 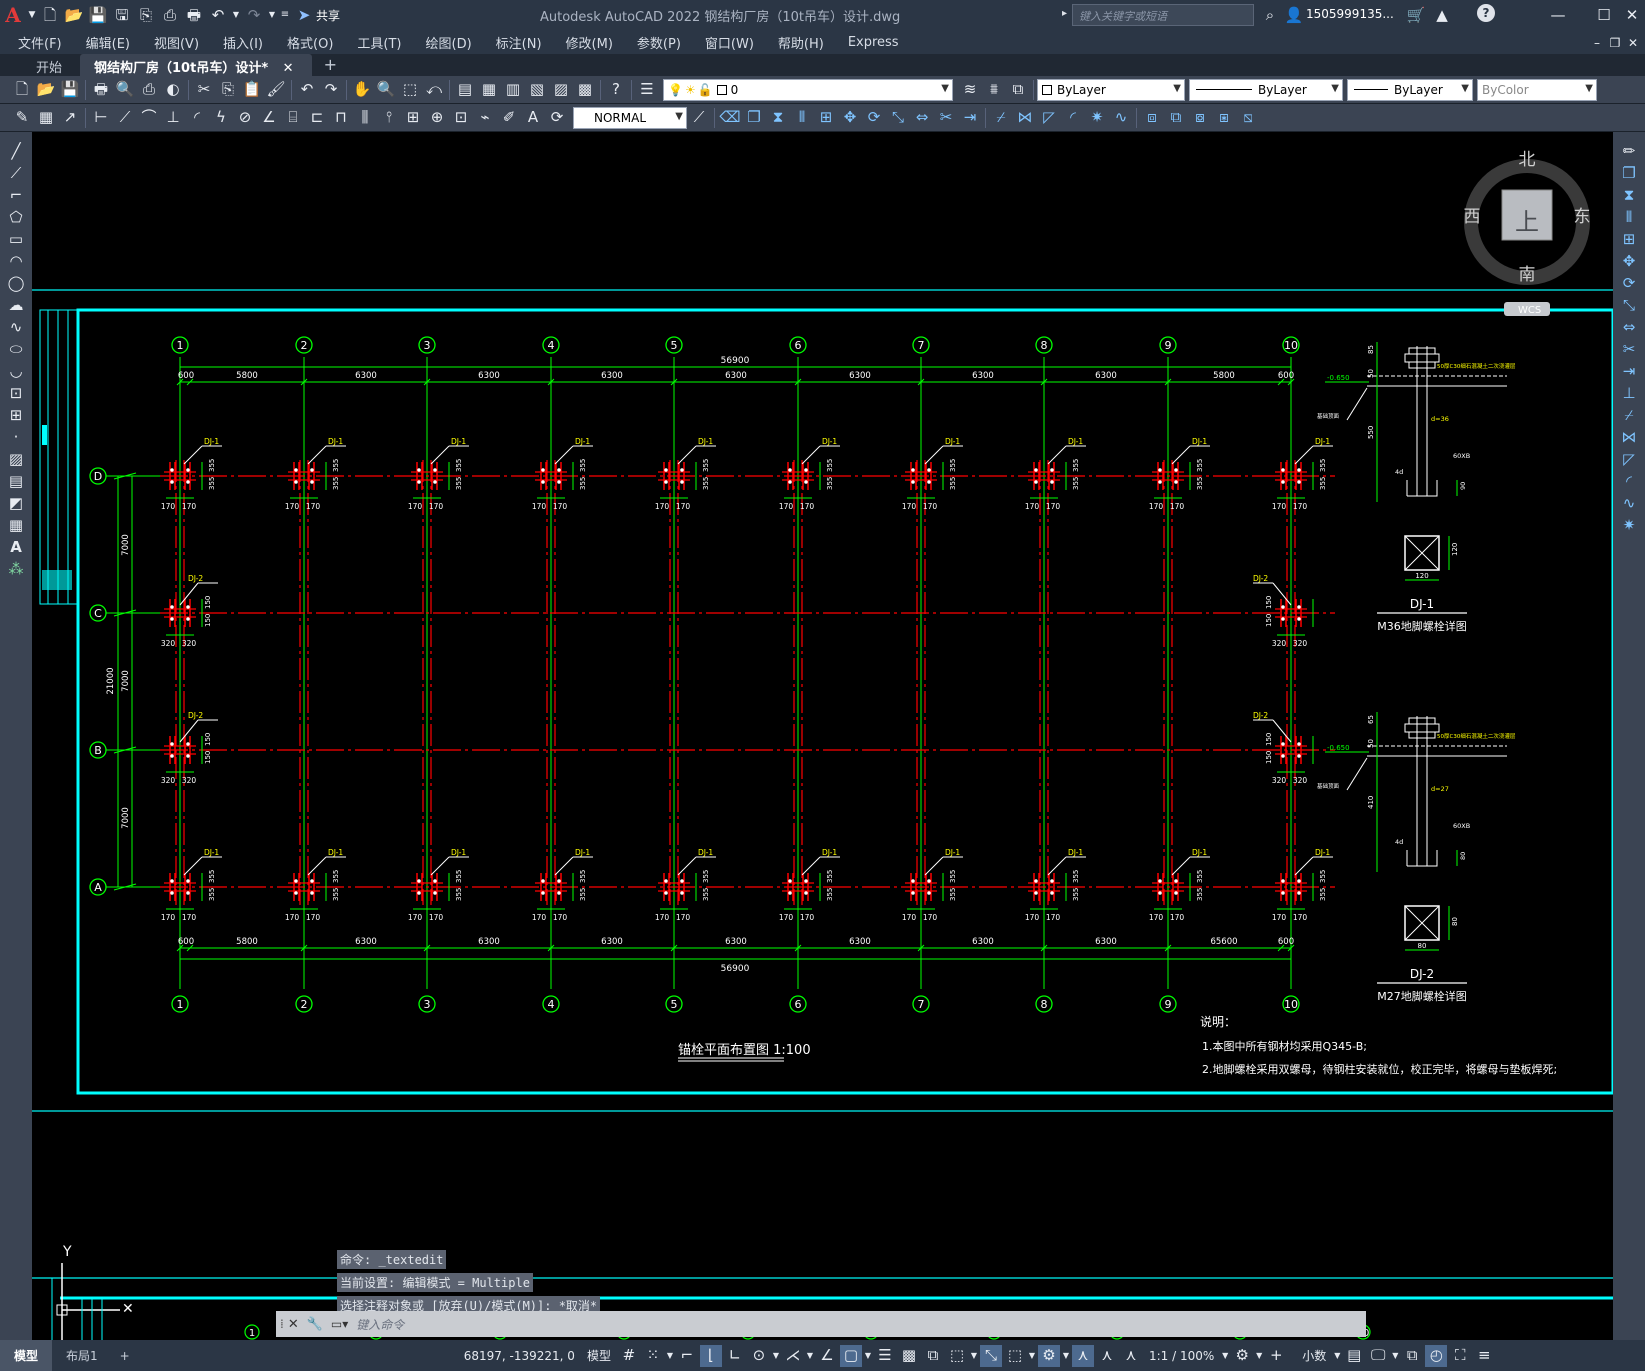 I want to click on annotation-monitor-icon: +, so click(x=1276, y=1356).